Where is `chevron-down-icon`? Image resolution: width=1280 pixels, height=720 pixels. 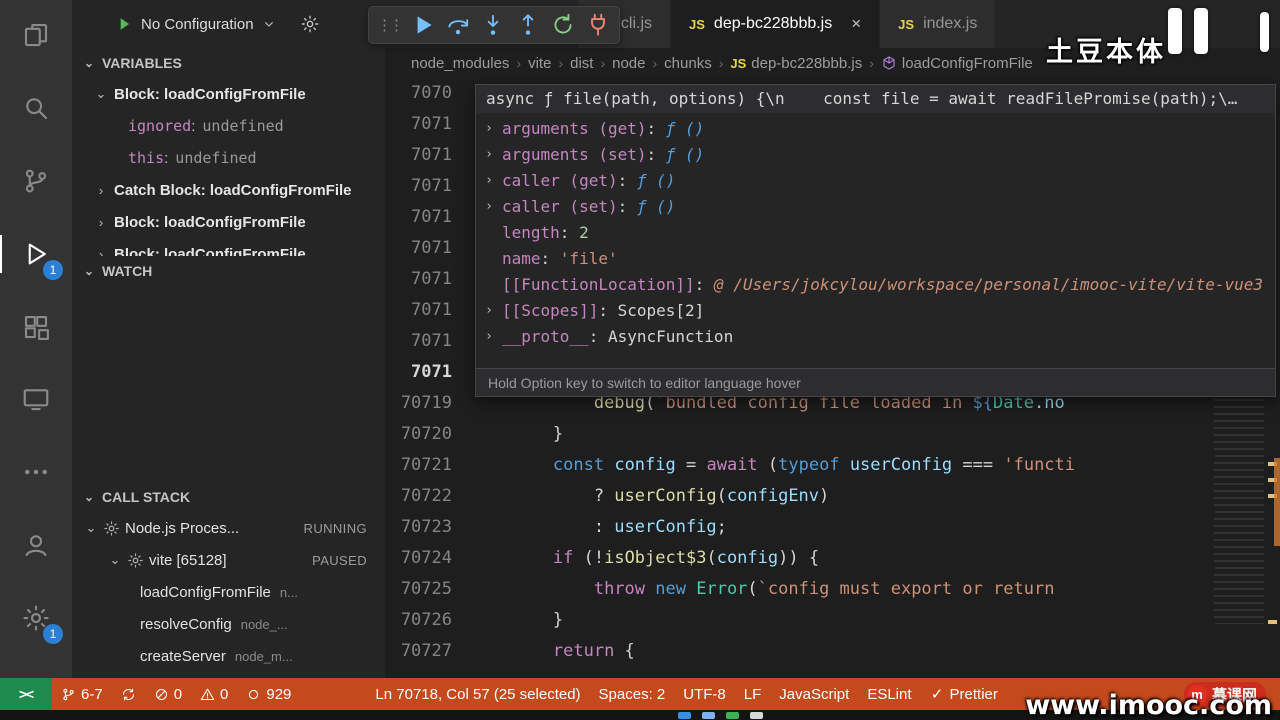 chevron-down-icon is located at coordinates (269, 24).